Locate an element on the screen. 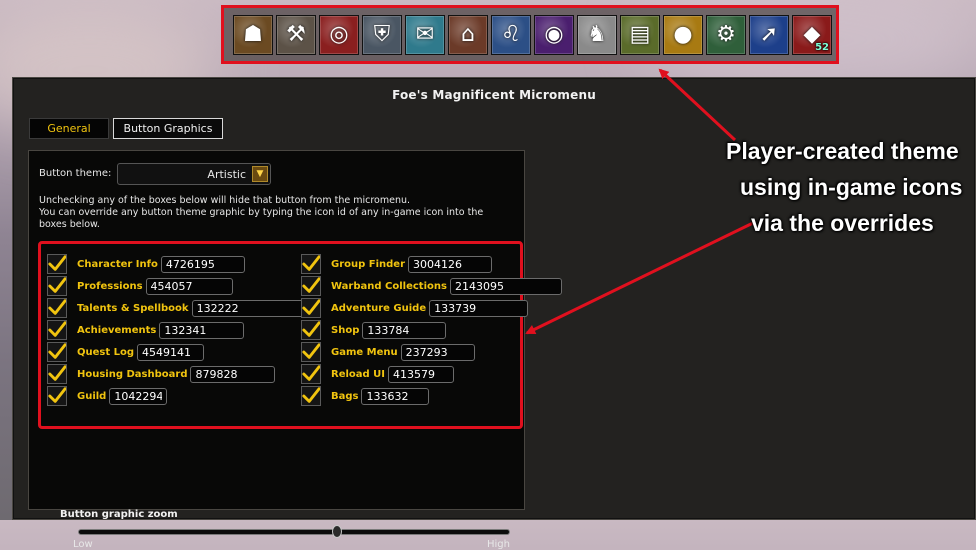 The image size is (976, 550). option-row: Game Menu is located at coordinates (388, 352).